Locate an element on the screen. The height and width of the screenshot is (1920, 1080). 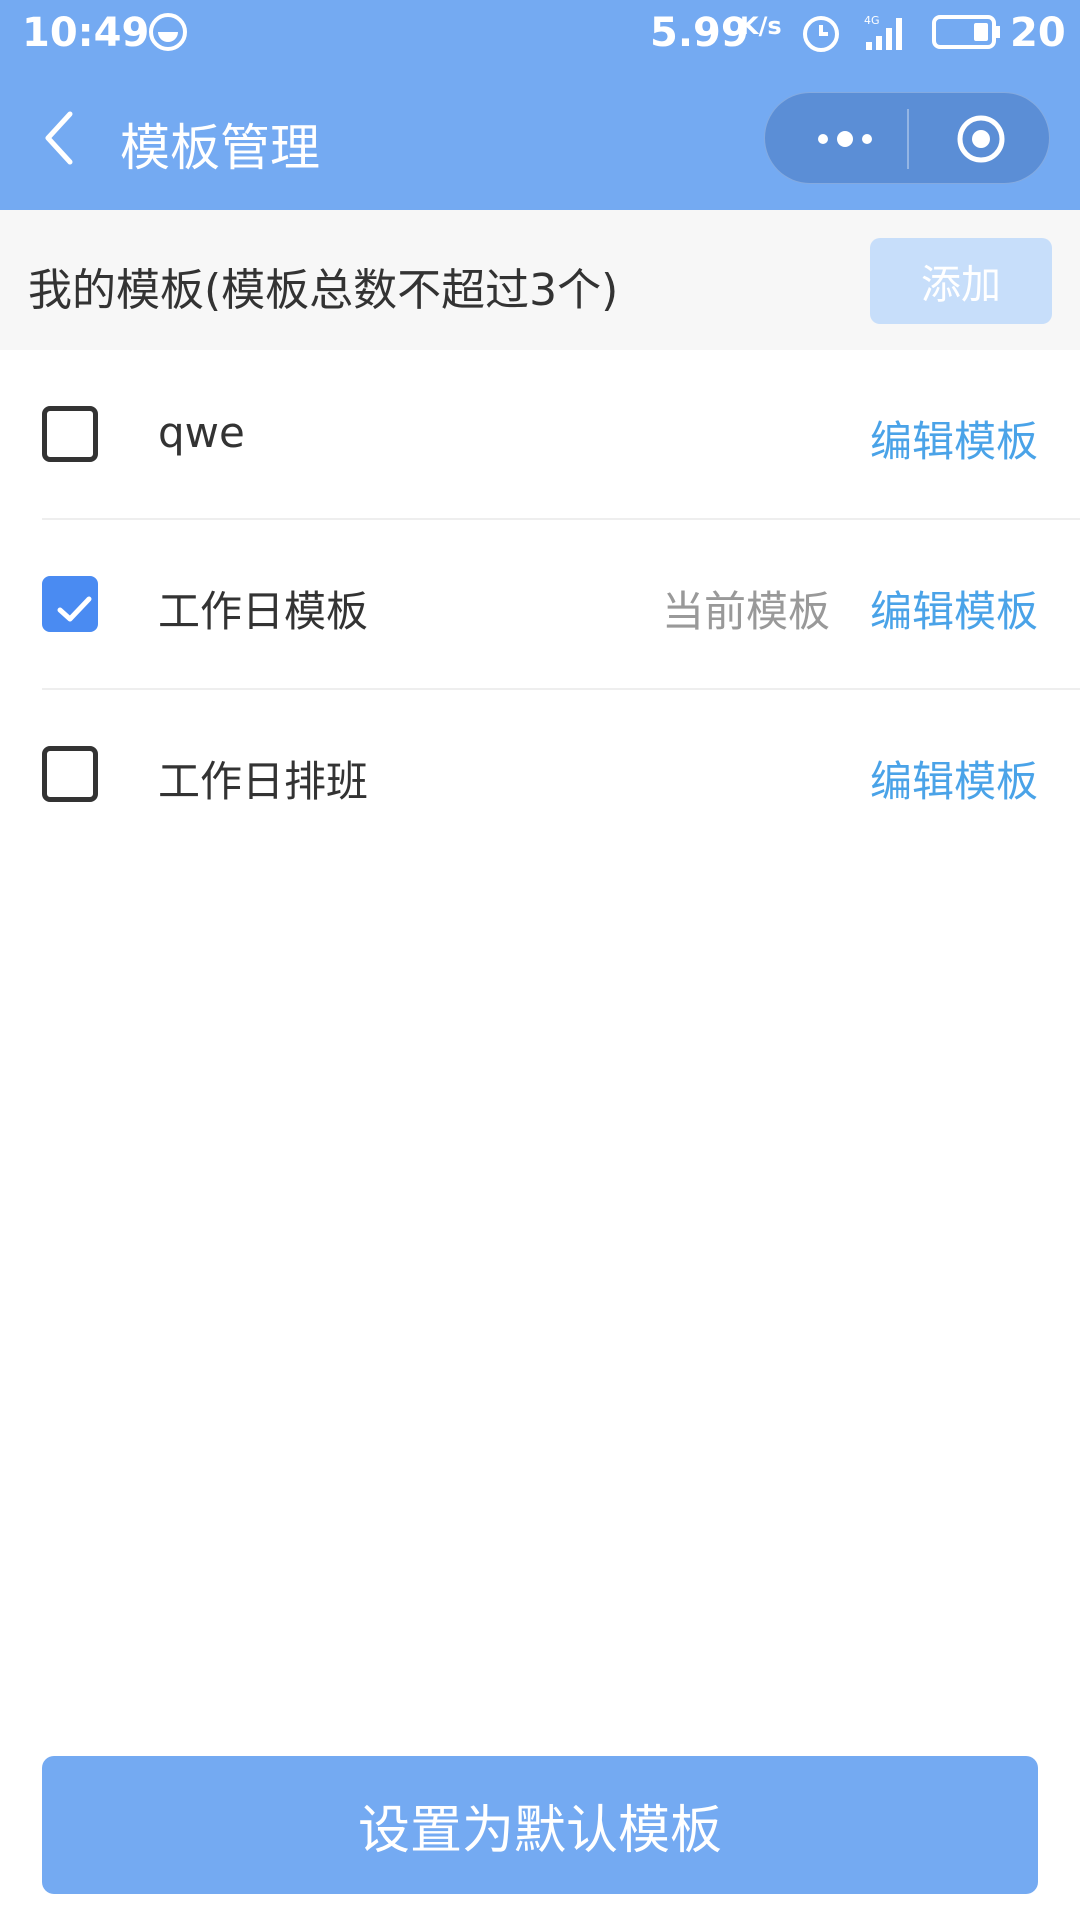
header-bar: 10:49 5.99 K/s 4G 20 模板管理 is located at coordinates (540, 105).